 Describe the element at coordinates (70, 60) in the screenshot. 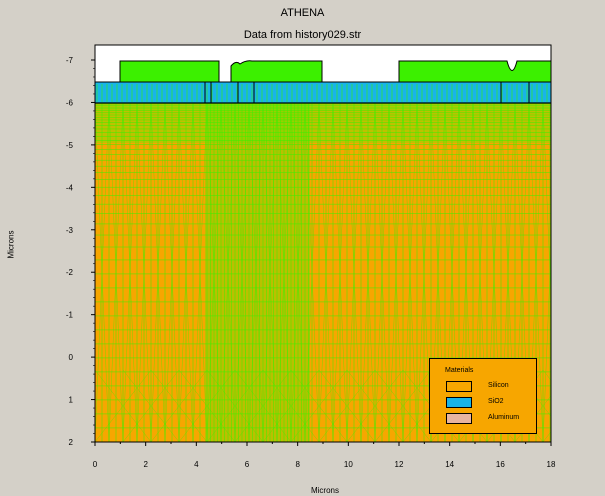

I see `y-tick-label: -7` at that location.